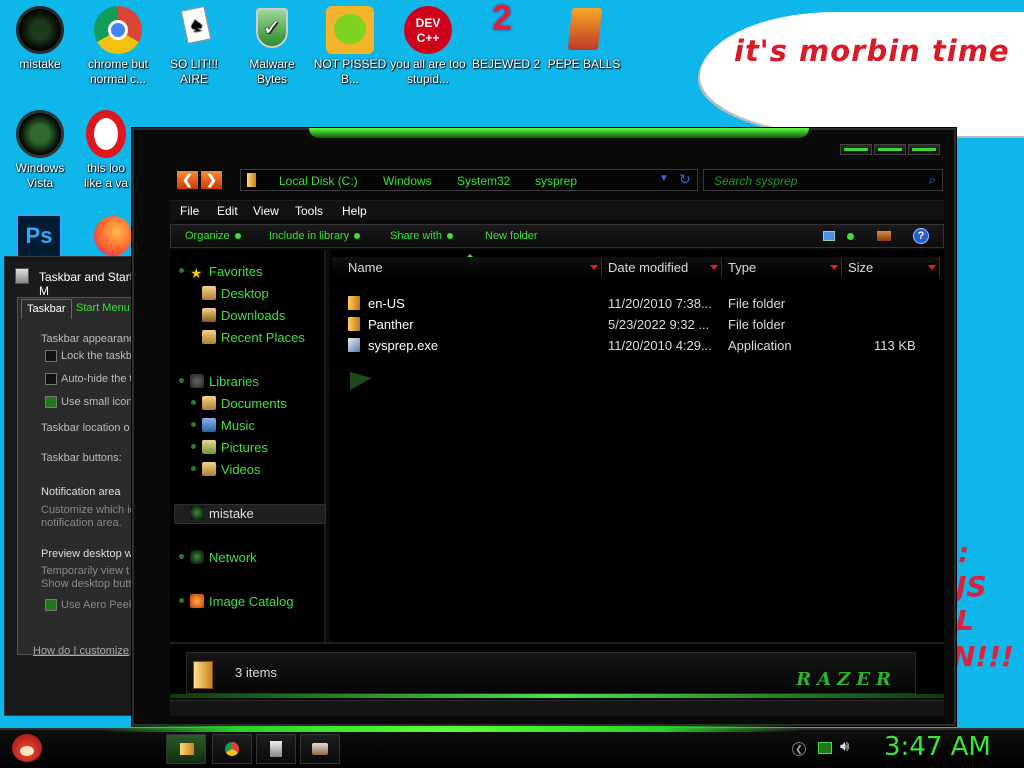 The height and width of the screenshot is (768, 1024). Describe the element at coordinates (825, 748) in the screenshot. I see `network-tray-icon` at that location.